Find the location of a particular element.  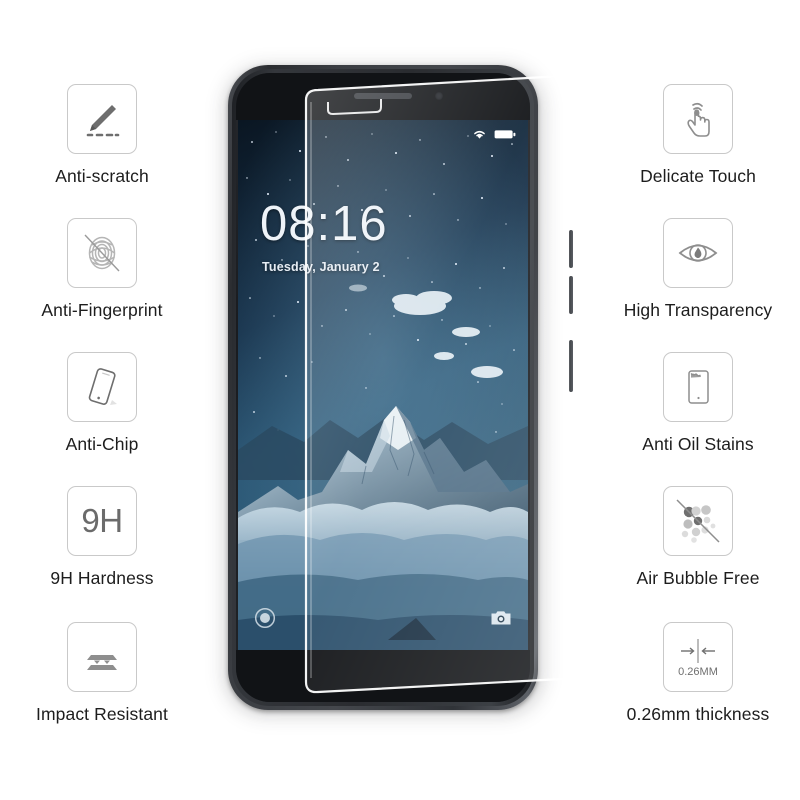

battery-icon is located at coordinates (505, 134).